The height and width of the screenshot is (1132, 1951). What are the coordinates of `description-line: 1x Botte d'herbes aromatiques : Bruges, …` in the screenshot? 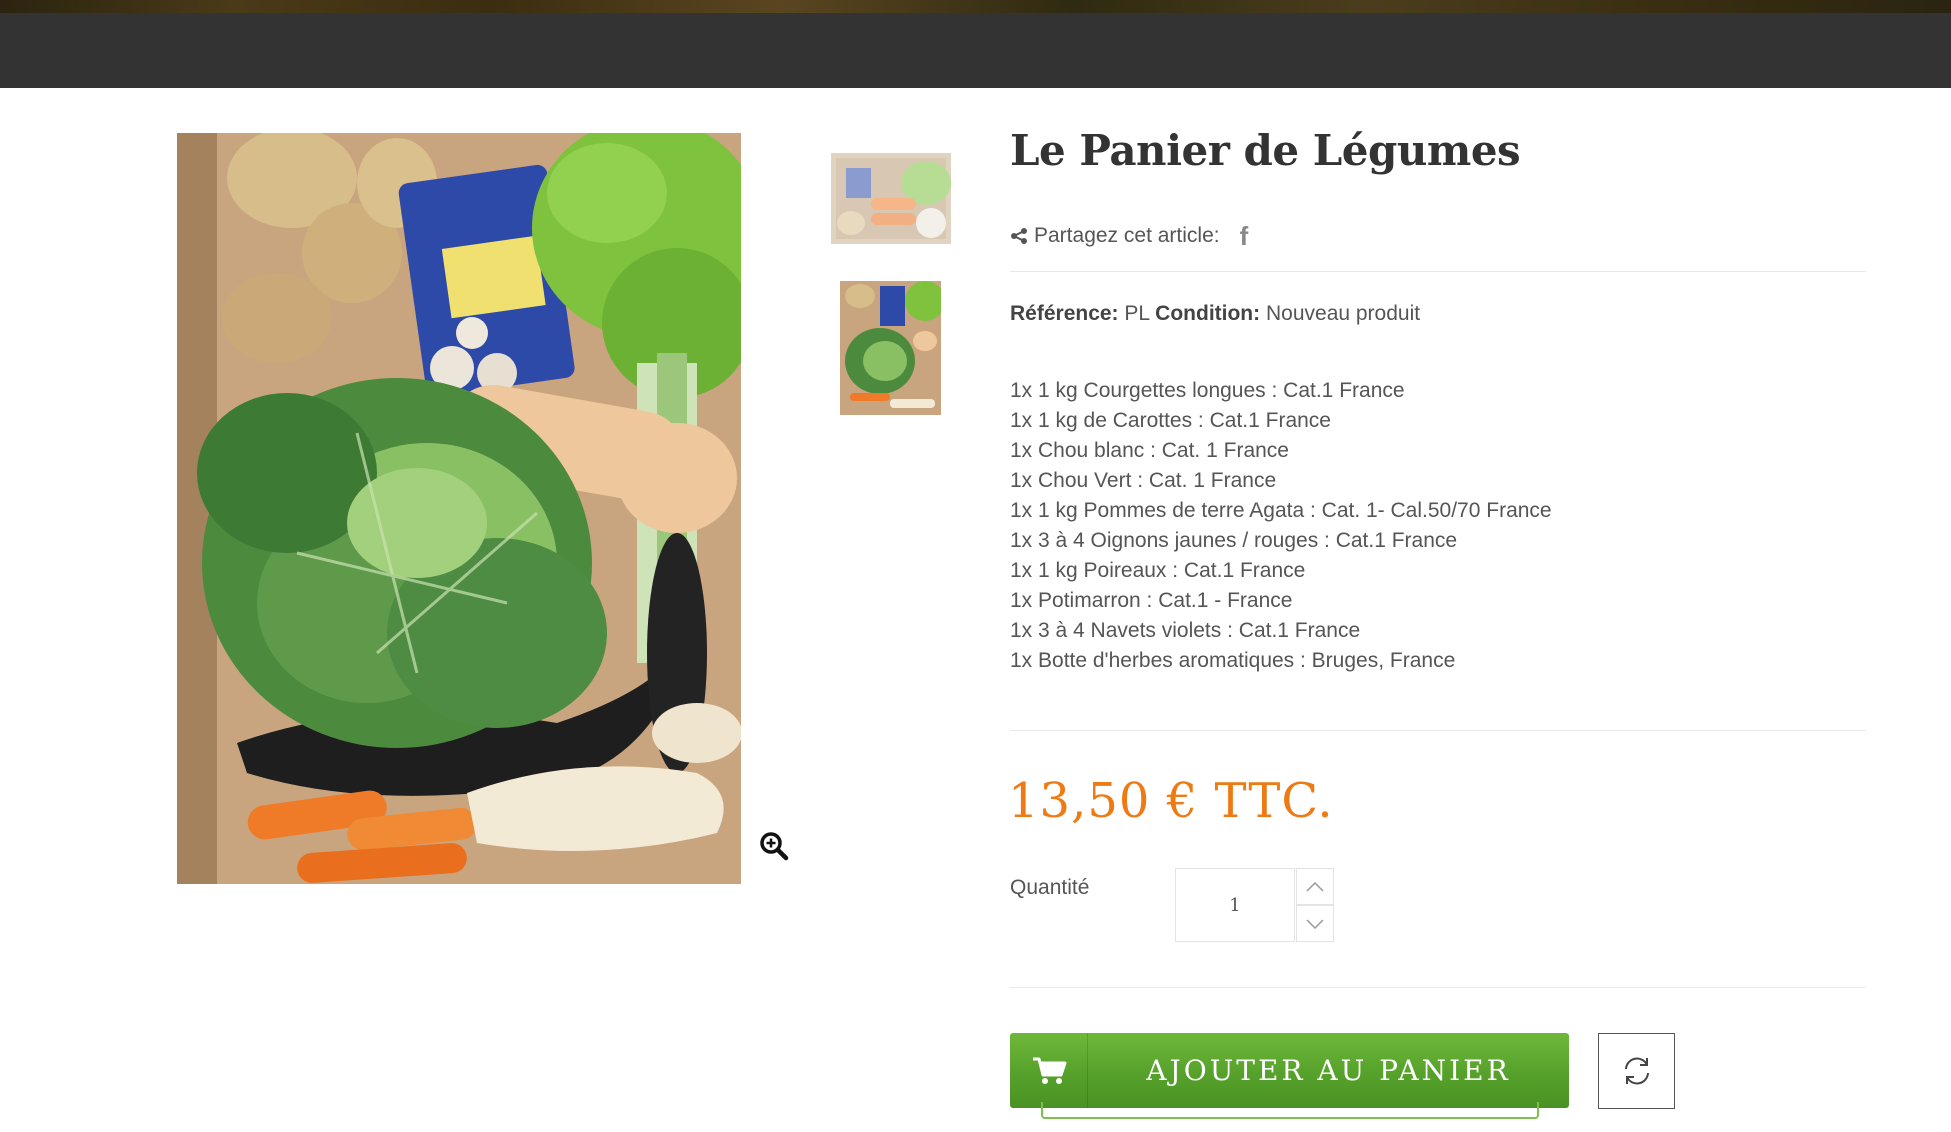 It's located at (1233, 660).